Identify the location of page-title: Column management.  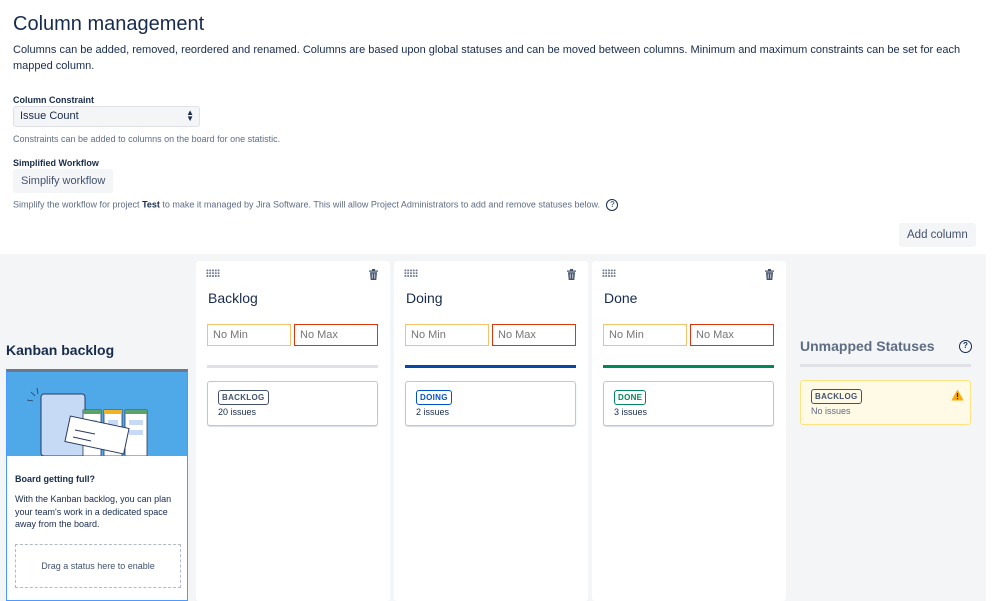
(109, 24).